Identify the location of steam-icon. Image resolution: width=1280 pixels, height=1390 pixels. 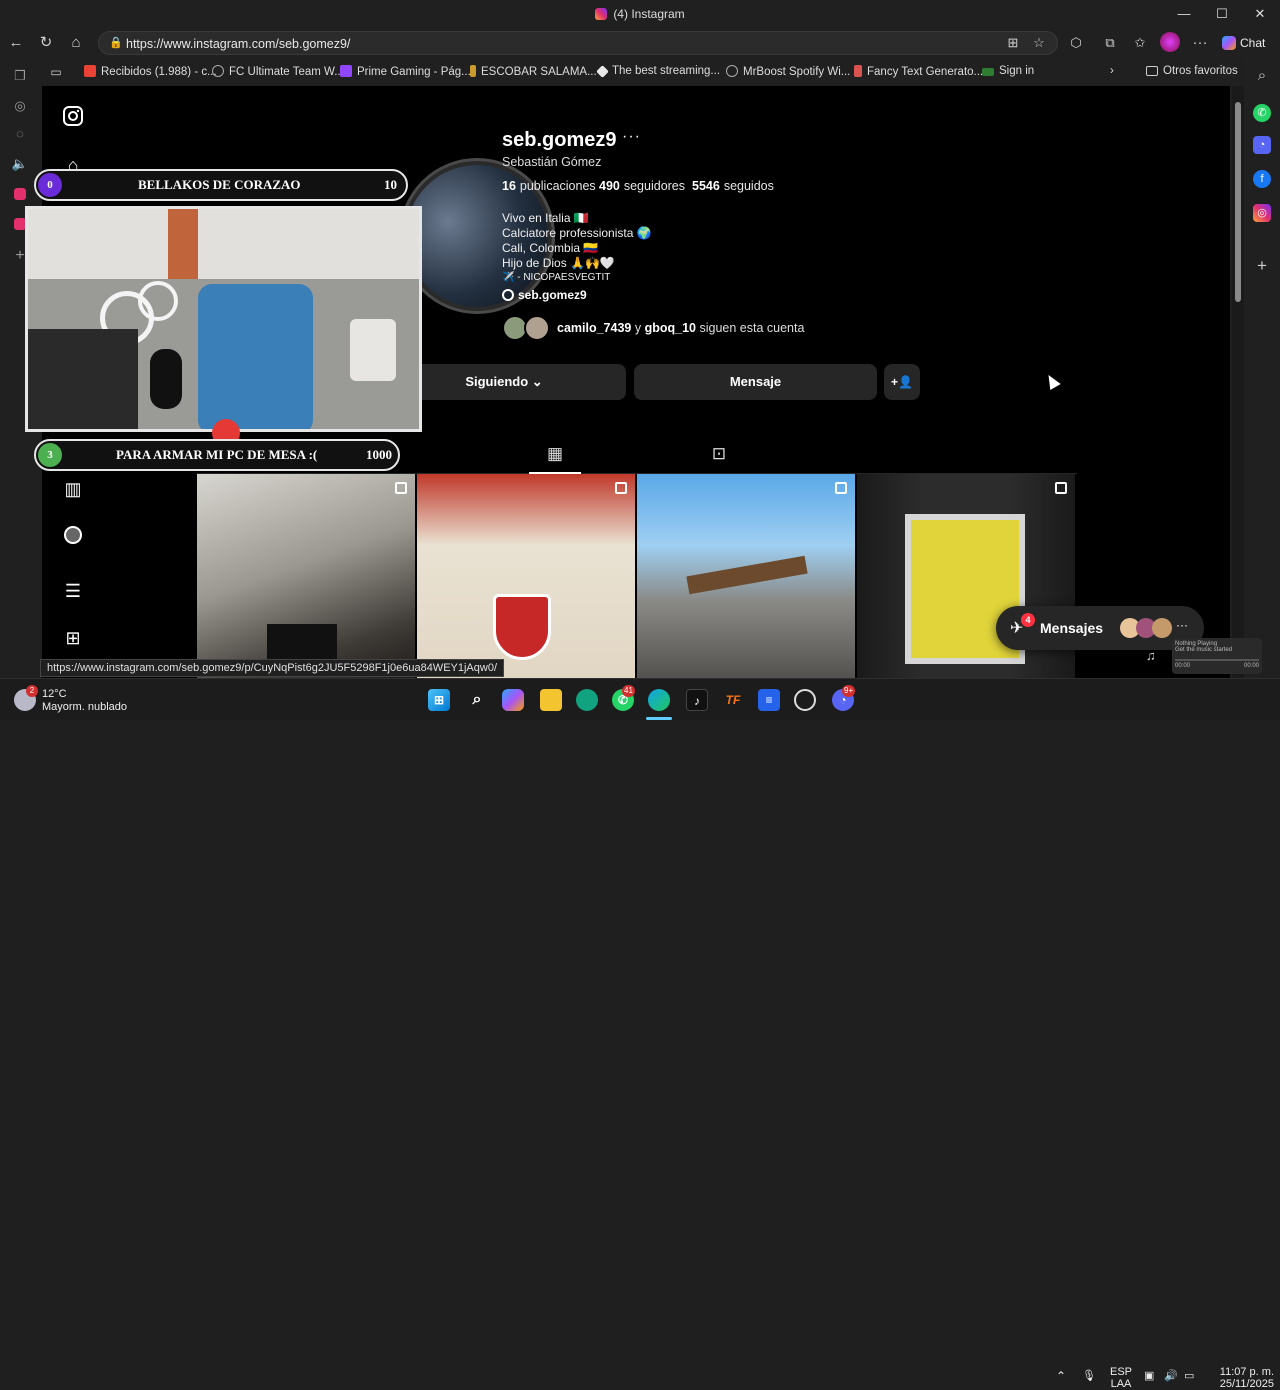
(805, 700).